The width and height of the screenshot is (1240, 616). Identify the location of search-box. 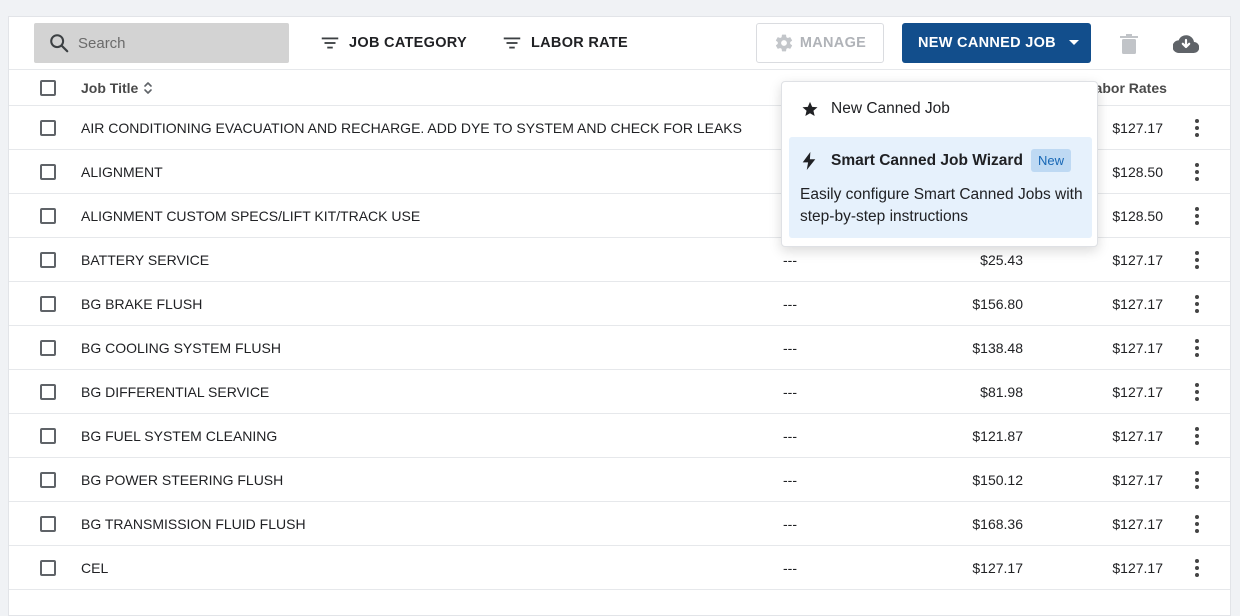
(161, 43).